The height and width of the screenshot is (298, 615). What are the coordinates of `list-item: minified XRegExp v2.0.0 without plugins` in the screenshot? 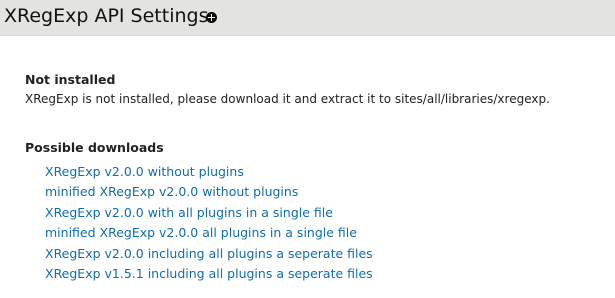 It's located at (209, 191).